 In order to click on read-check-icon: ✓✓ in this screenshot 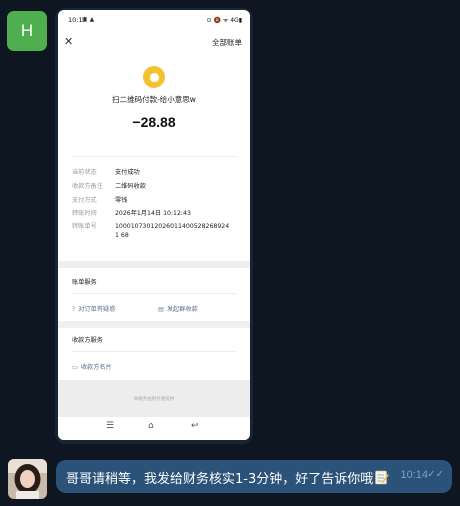, I will do `click(435, 474)`.